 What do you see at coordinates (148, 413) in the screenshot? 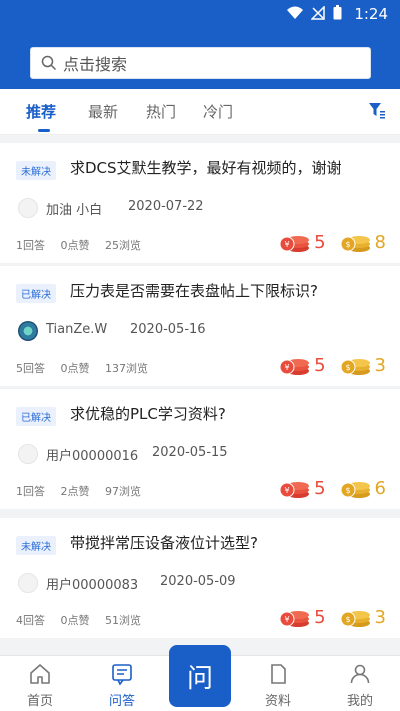
I see `question-title: 求优稳的PLC学习资料?` at bounding box center [148, 413].